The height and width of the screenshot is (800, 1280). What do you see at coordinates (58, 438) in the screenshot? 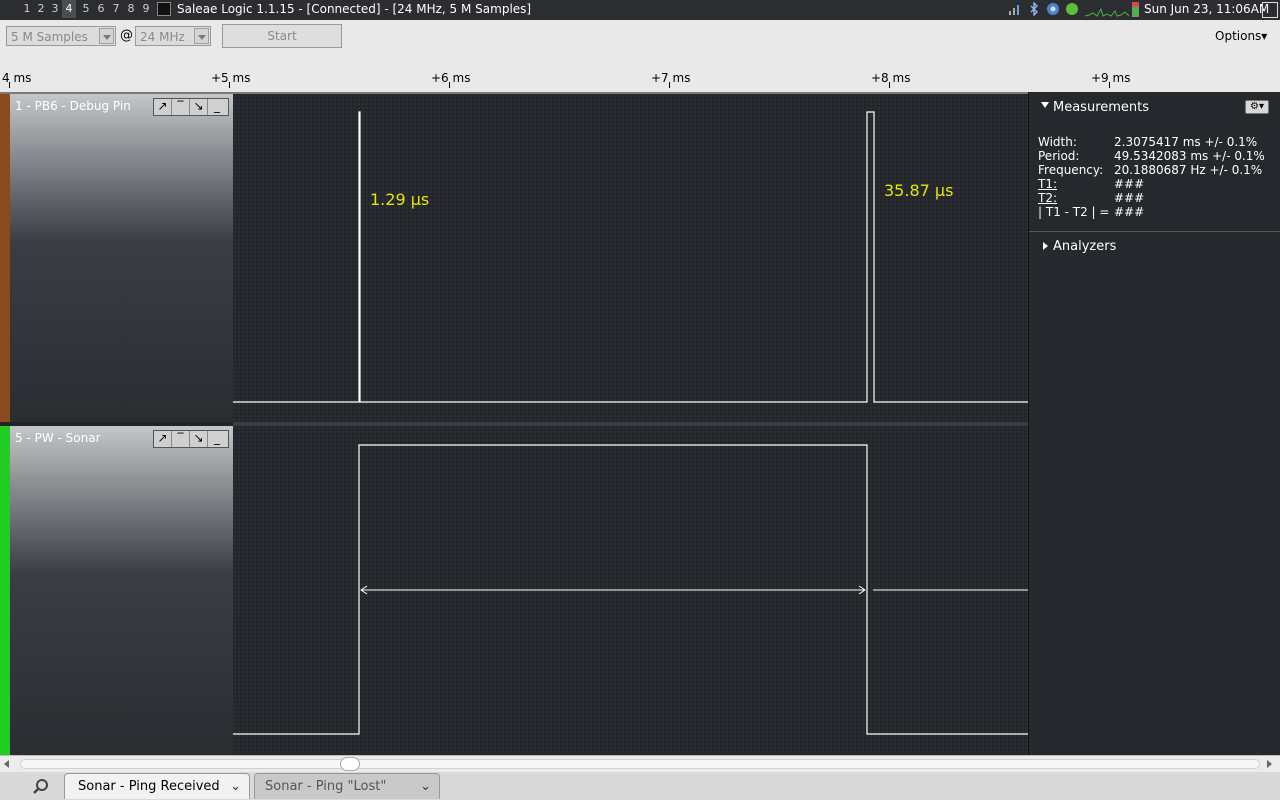
I see `channel-name: 5 - PW - Sonar` at bounding box center [58, 438].